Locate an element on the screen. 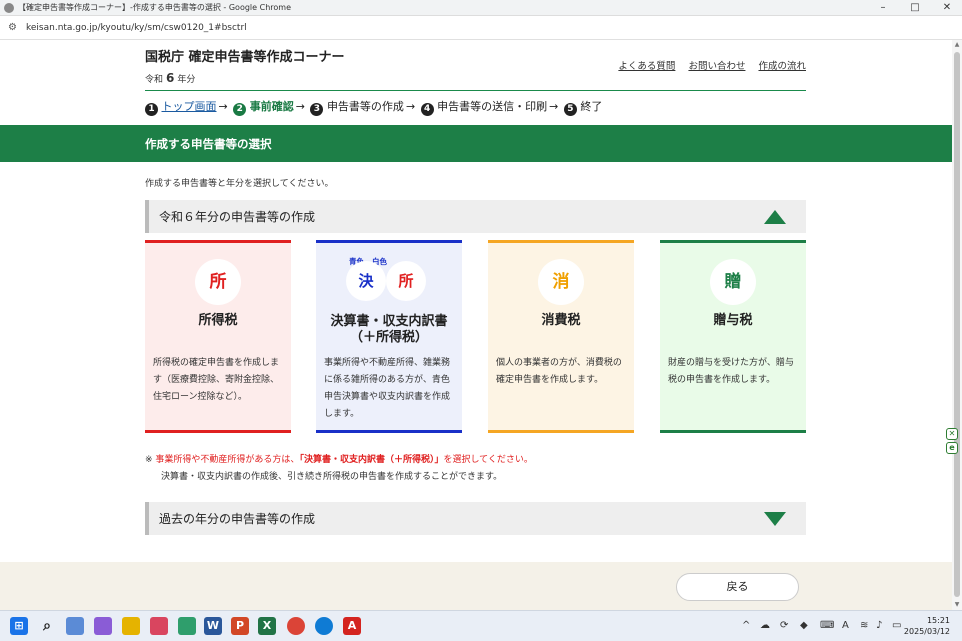  step-label: 申告書等の送信・印刷 is located at coordinates (492, 106).